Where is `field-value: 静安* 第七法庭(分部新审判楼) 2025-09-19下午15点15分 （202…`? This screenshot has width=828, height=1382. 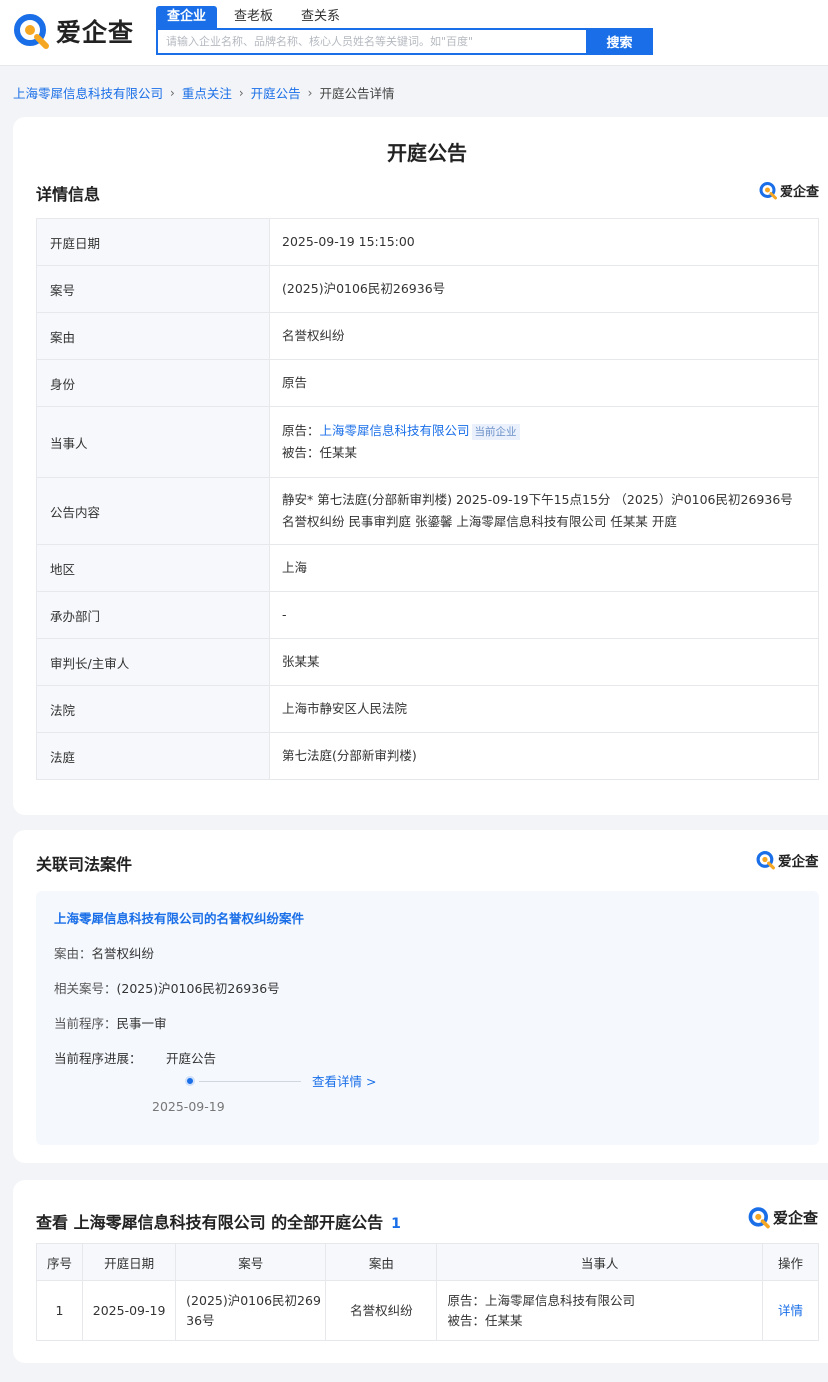 field-value: 静安* 第七法庭(分部新审判楼) 2025-09-19下午15点15分 （202… is located at coordinates (537, 510).